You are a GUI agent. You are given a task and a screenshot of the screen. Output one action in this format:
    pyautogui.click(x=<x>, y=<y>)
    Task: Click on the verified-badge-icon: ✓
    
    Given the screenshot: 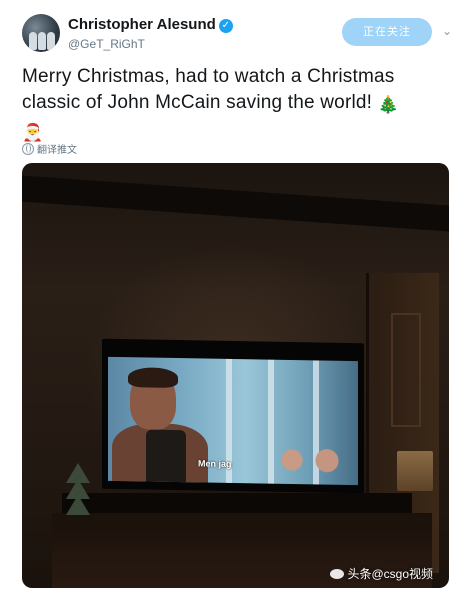 What is the action you would take?
    pyautogui.click(x=225, y=26)
    